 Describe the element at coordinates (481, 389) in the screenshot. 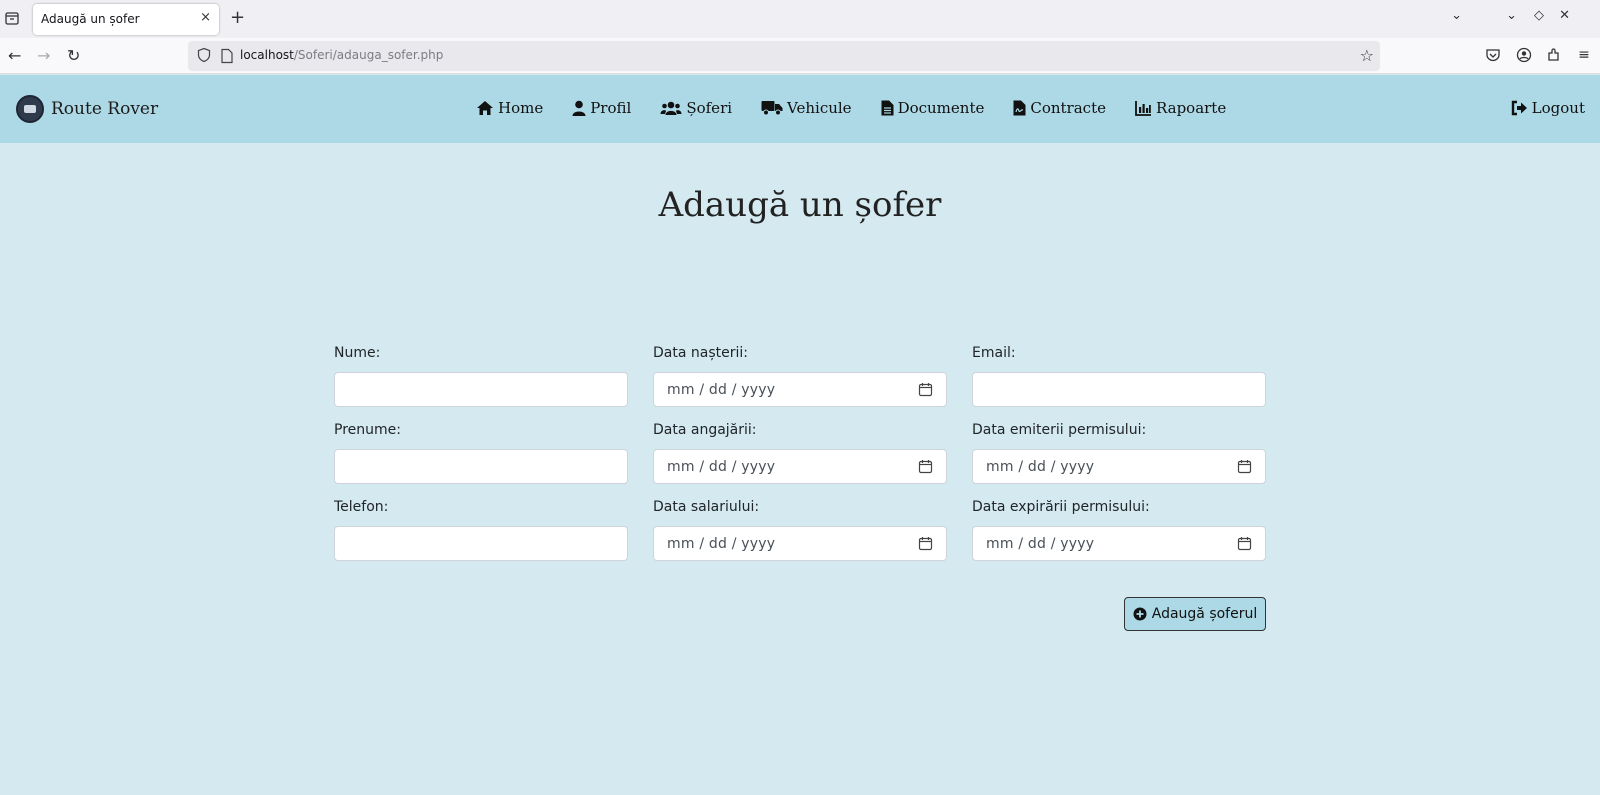

I see `nume-input` at that location.